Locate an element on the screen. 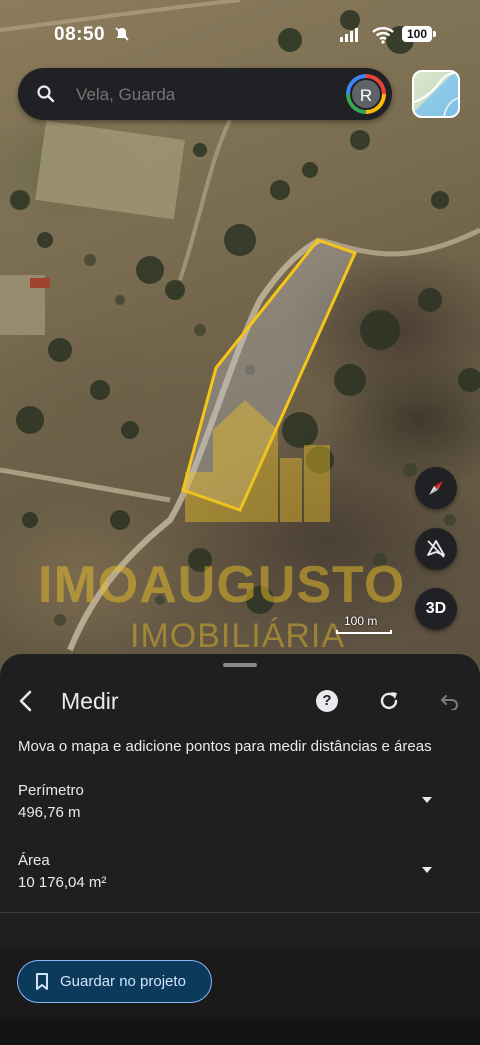 The width and height of the screenshot is (480, 1045). cellular-signal-icon is located at coordinates (349, 35).